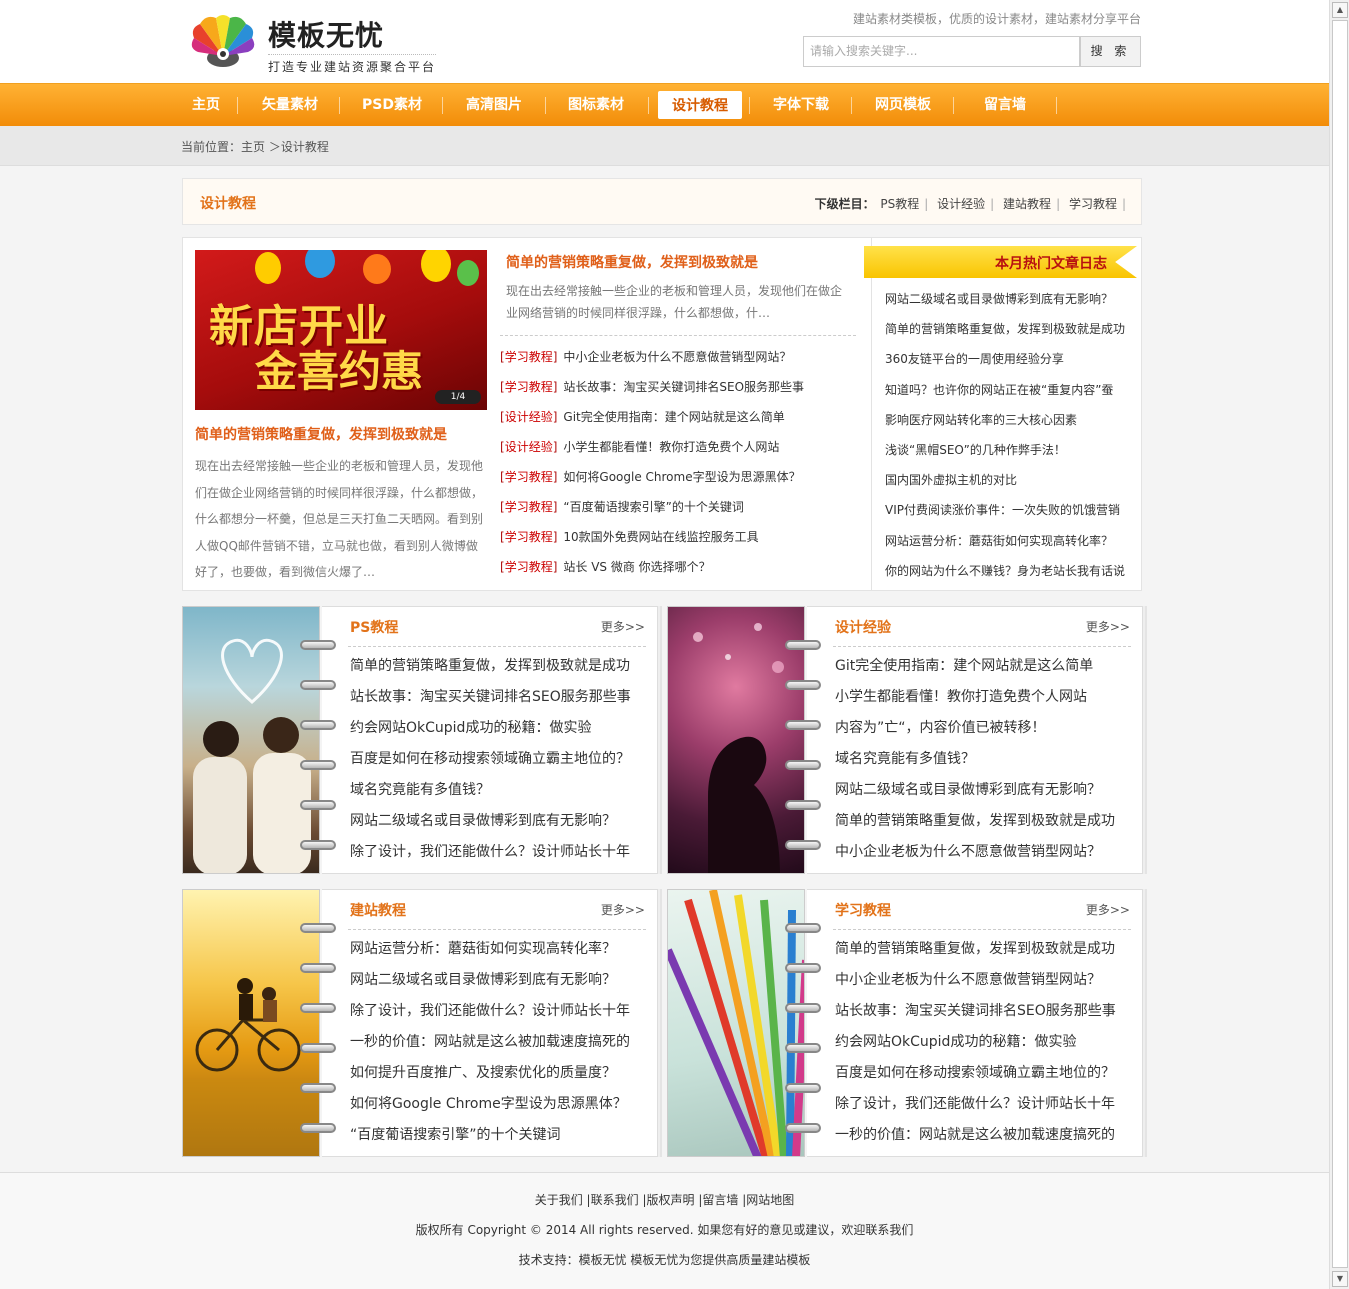 The image size is (1349, 1289). What do you see at coordinates (290, 105) in the screenshot?
I see `nav-item-vector: 矢量素材` at bounding box center [290, 105].